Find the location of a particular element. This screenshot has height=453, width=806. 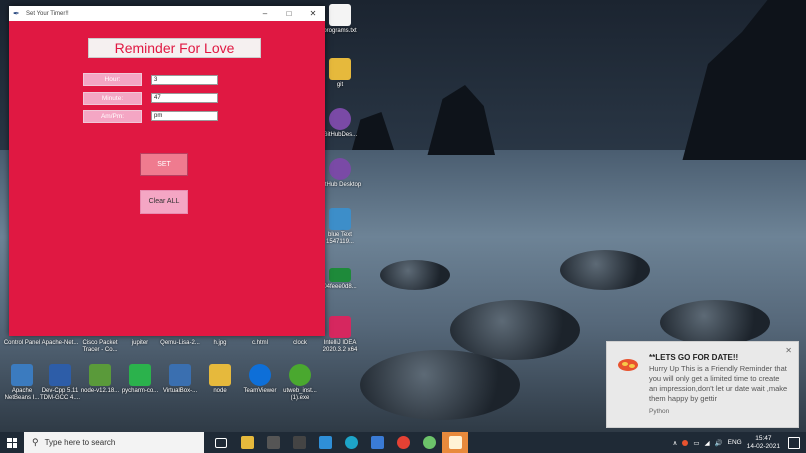

clock: 15:47 14-02-2021 is located at coordinates (763, 443).